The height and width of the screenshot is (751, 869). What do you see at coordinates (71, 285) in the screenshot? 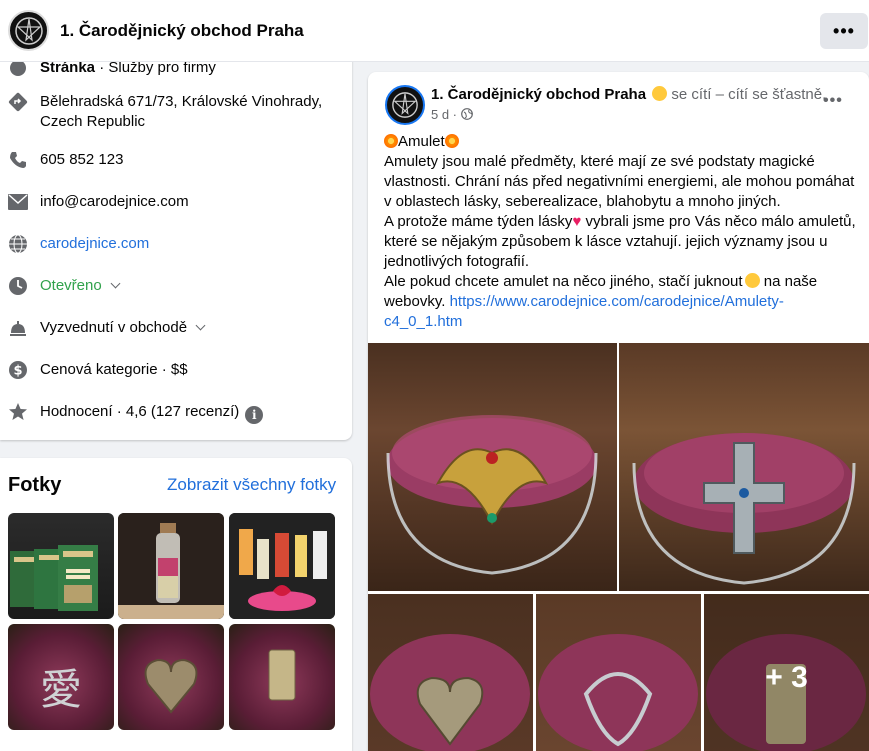
I see `hours-status: Otevřeno` at bounding box center [71, 285].